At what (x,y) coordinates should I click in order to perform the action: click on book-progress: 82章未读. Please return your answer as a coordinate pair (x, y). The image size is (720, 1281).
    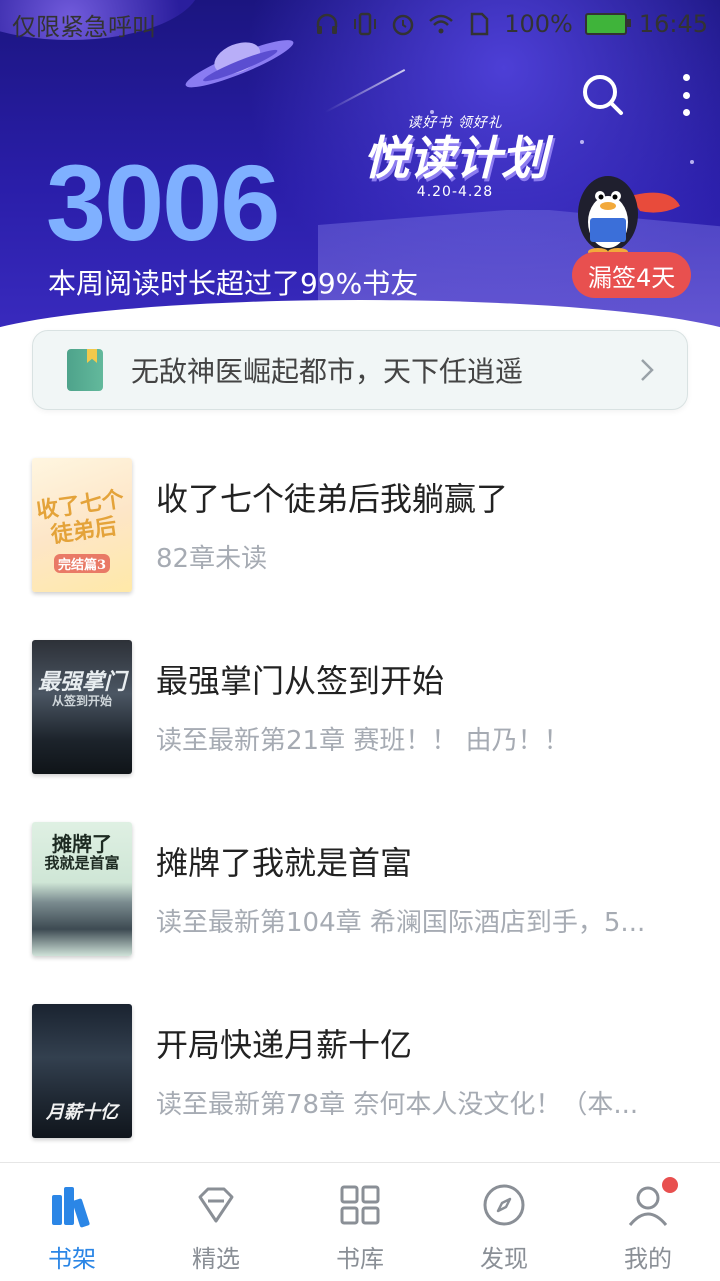
    Looking at the image, I should click on (212, 559).